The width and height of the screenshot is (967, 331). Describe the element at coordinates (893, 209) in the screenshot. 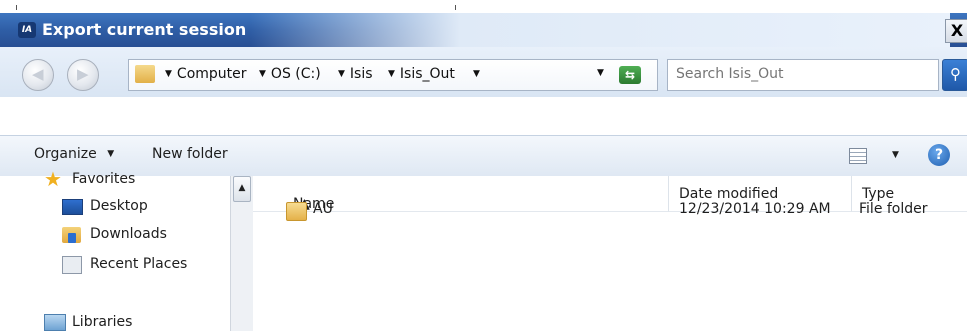

I see `file-type: File folder` at that location.